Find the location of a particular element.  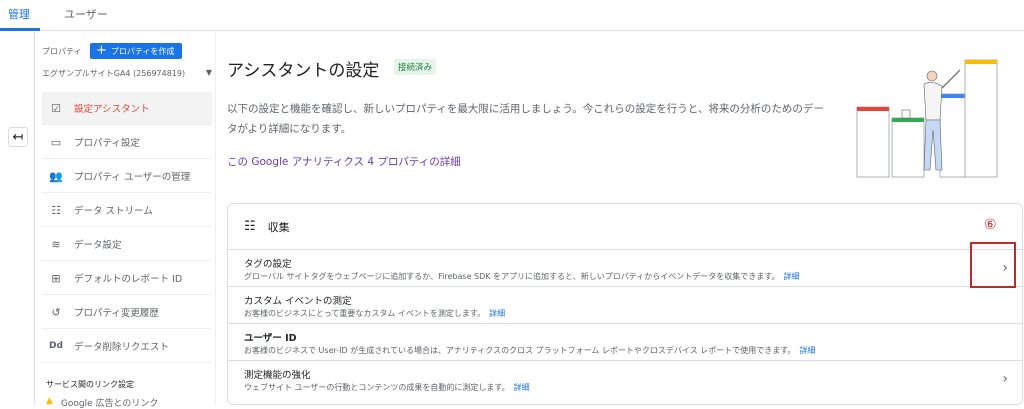

annotation-highlight-box is located at coordinates (993, 265).